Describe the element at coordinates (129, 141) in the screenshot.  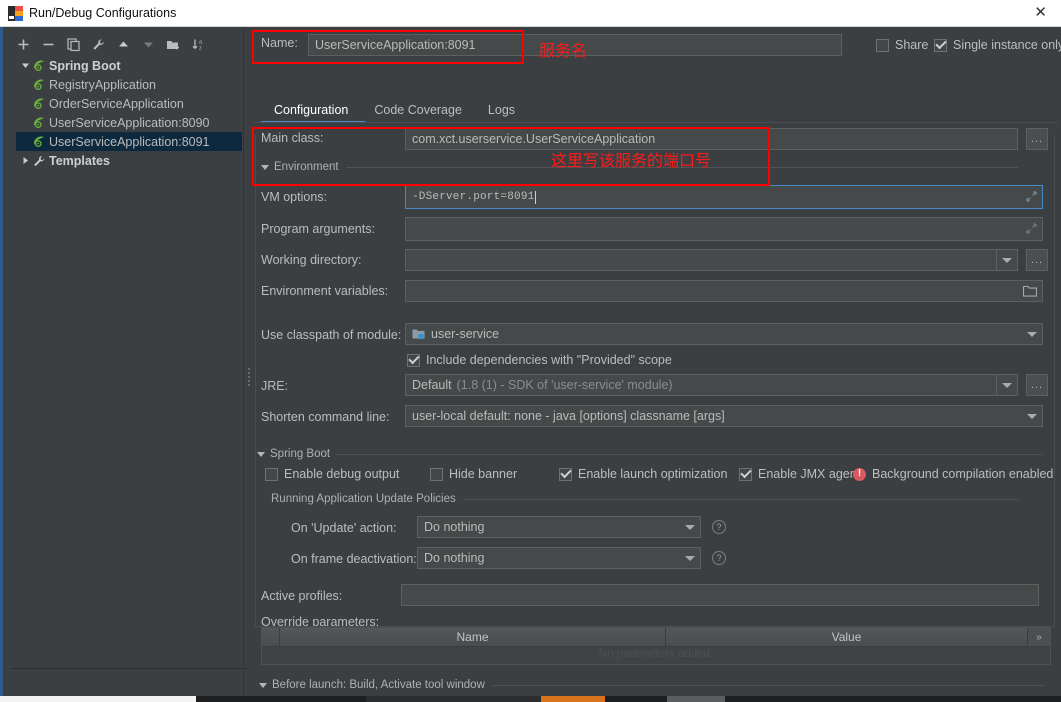
I see `tree-item-userserviceapplication-8091: UserServiceApplication:8091` at that location.